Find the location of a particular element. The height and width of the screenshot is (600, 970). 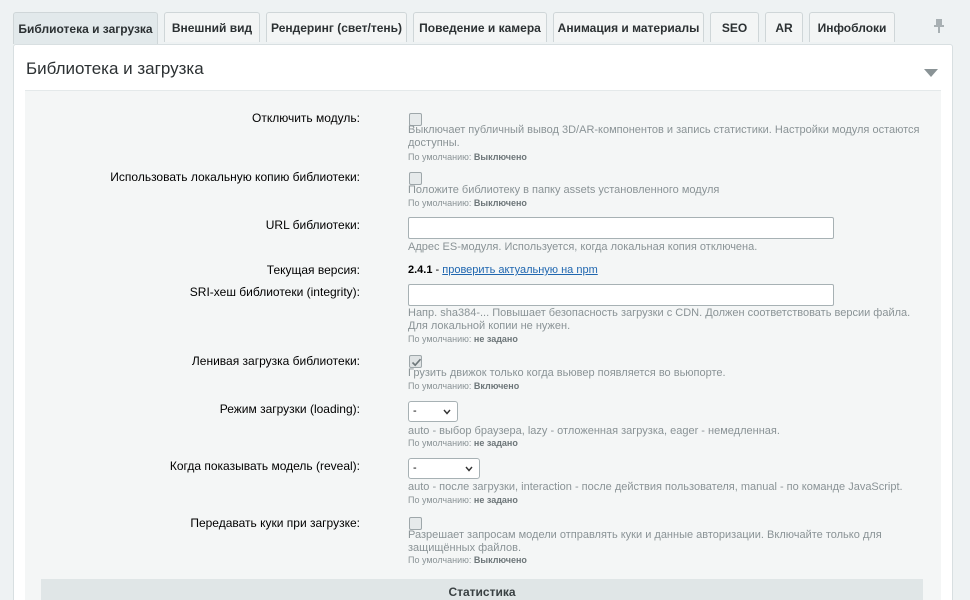

reveal-default: По умолчанию: не задано is located at coordinates (463, 500).